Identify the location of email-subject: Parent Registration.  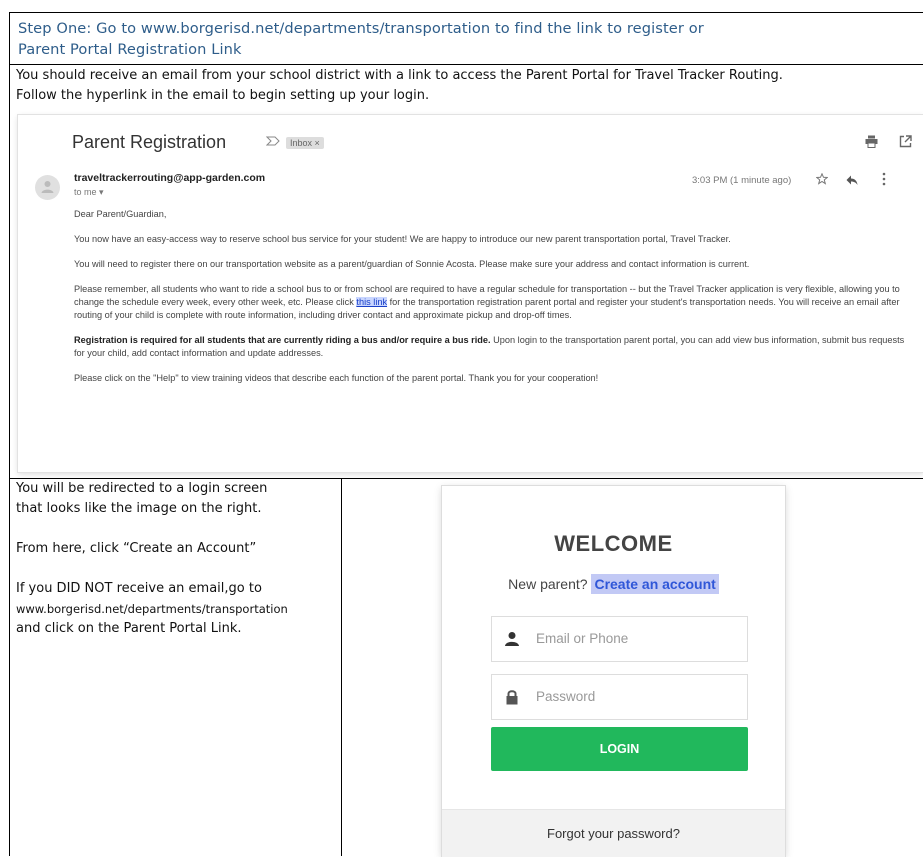
(149, 142).